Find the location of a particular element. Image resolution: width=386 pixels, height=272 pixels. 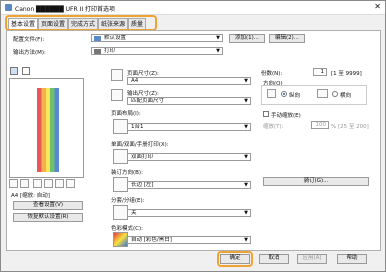

layout-label: 页面布局(I): is located at coordinates (126, 114).